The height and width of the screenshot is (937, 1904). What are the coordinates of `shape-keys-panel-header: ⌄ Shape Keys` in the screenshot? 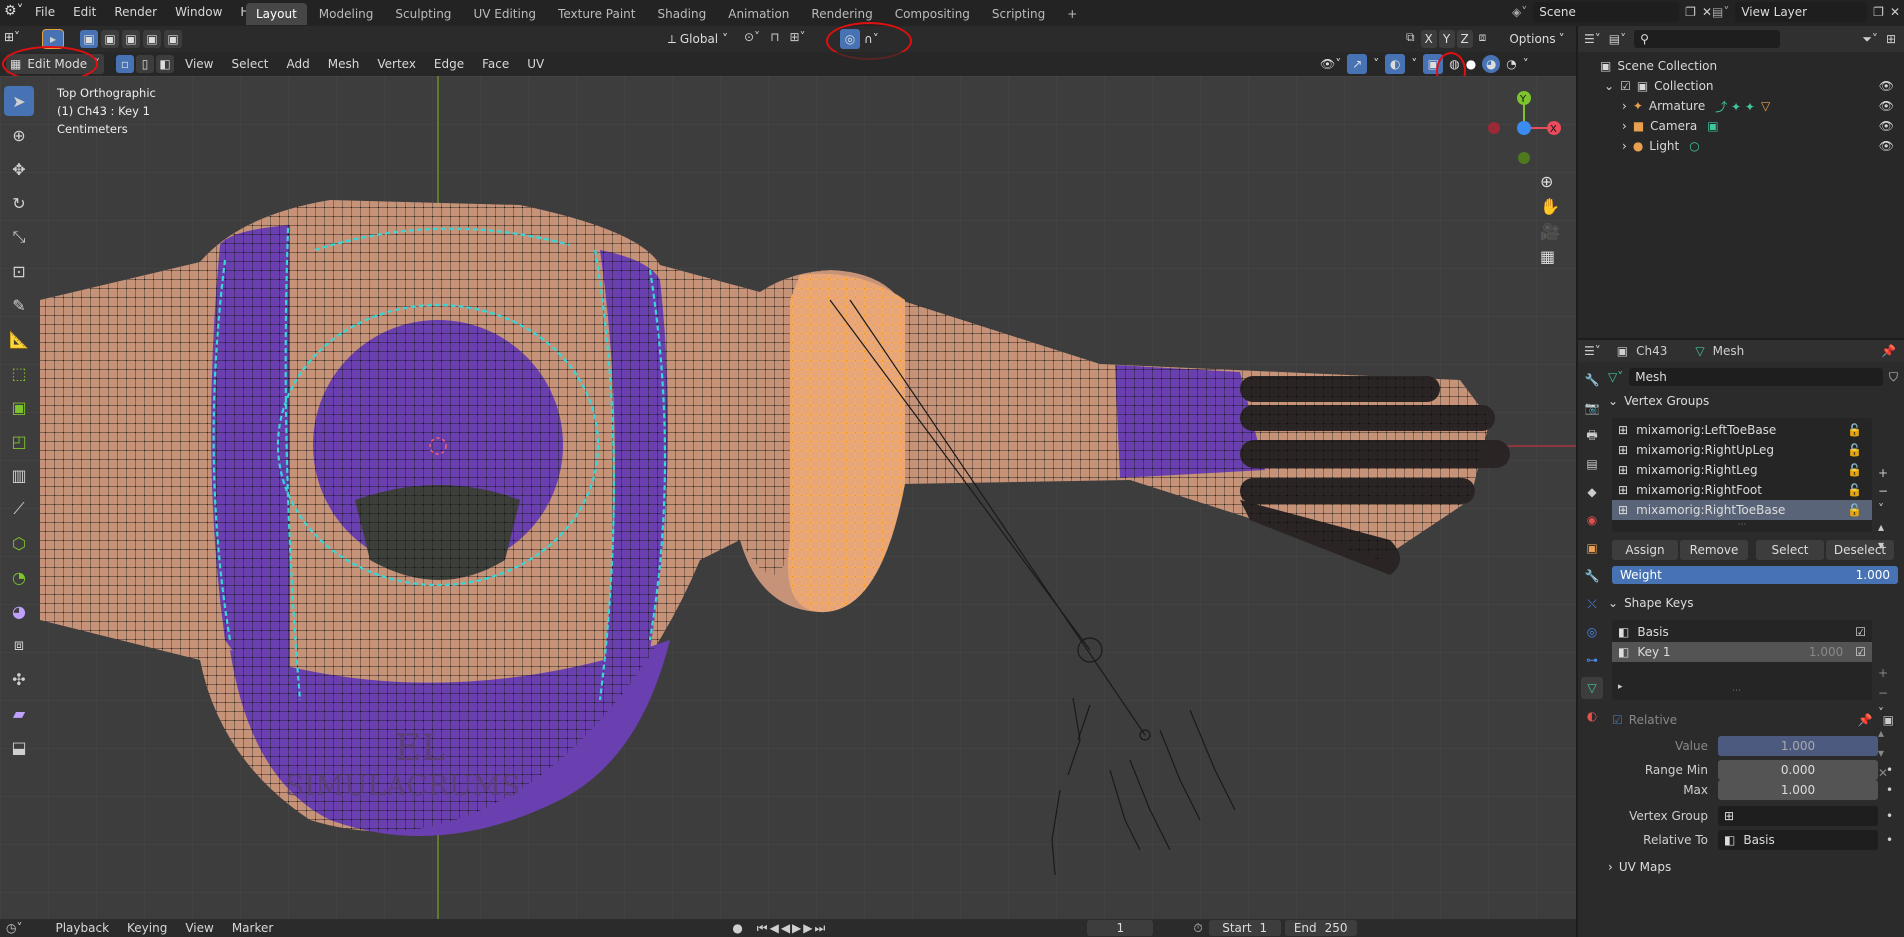 It's located at (1753, 603).